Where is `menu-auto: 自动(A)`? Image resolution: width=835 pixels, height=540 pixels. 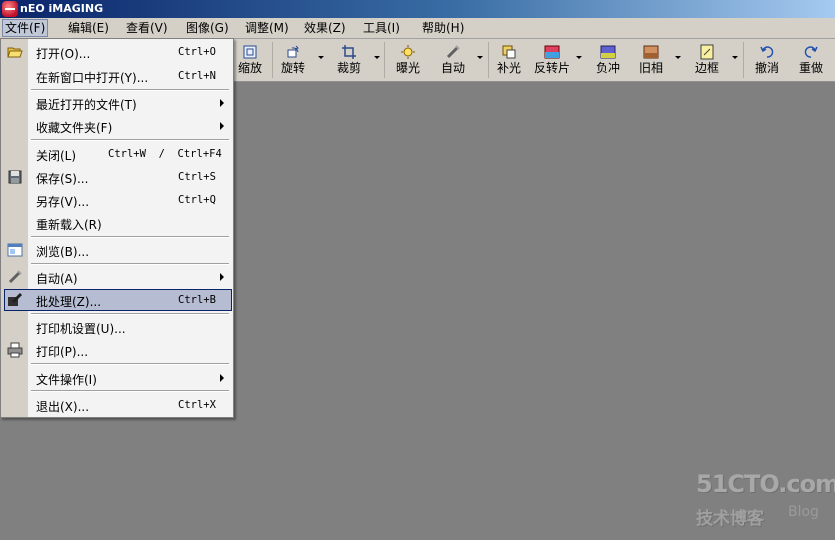
menu-auto: 自动(A) is located at coordinates (117, 277).